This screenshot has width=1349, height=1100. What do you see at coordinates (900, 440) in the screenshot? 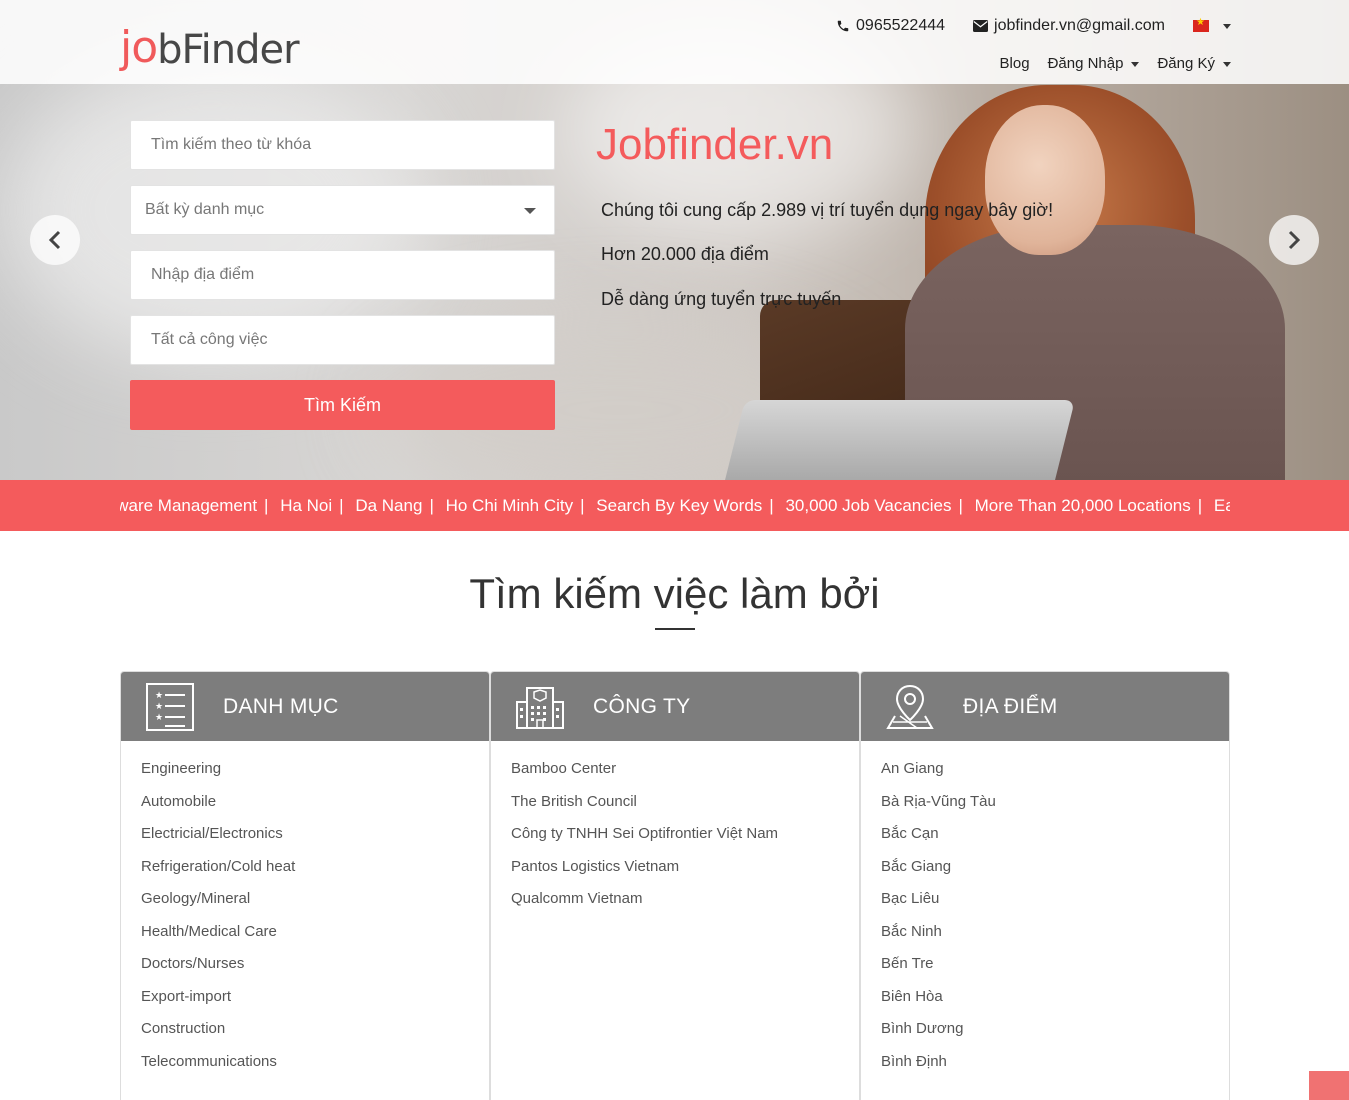
I see `hero-laptop-shape` at bounding box center [900, 440].